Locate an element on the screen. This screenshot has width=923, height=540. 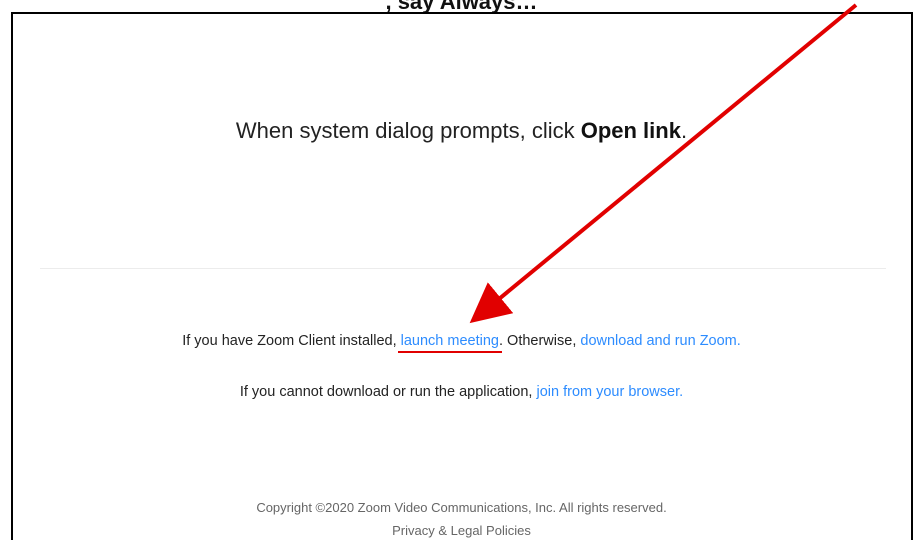
download-and-run-zoom-link: download and run Zoom. is located at coordinates (660, 341).